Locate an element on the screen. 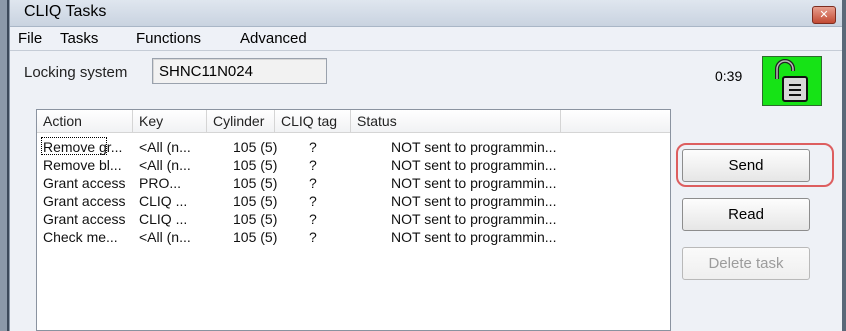  read-button: Read is located at coordinates (746, 214).